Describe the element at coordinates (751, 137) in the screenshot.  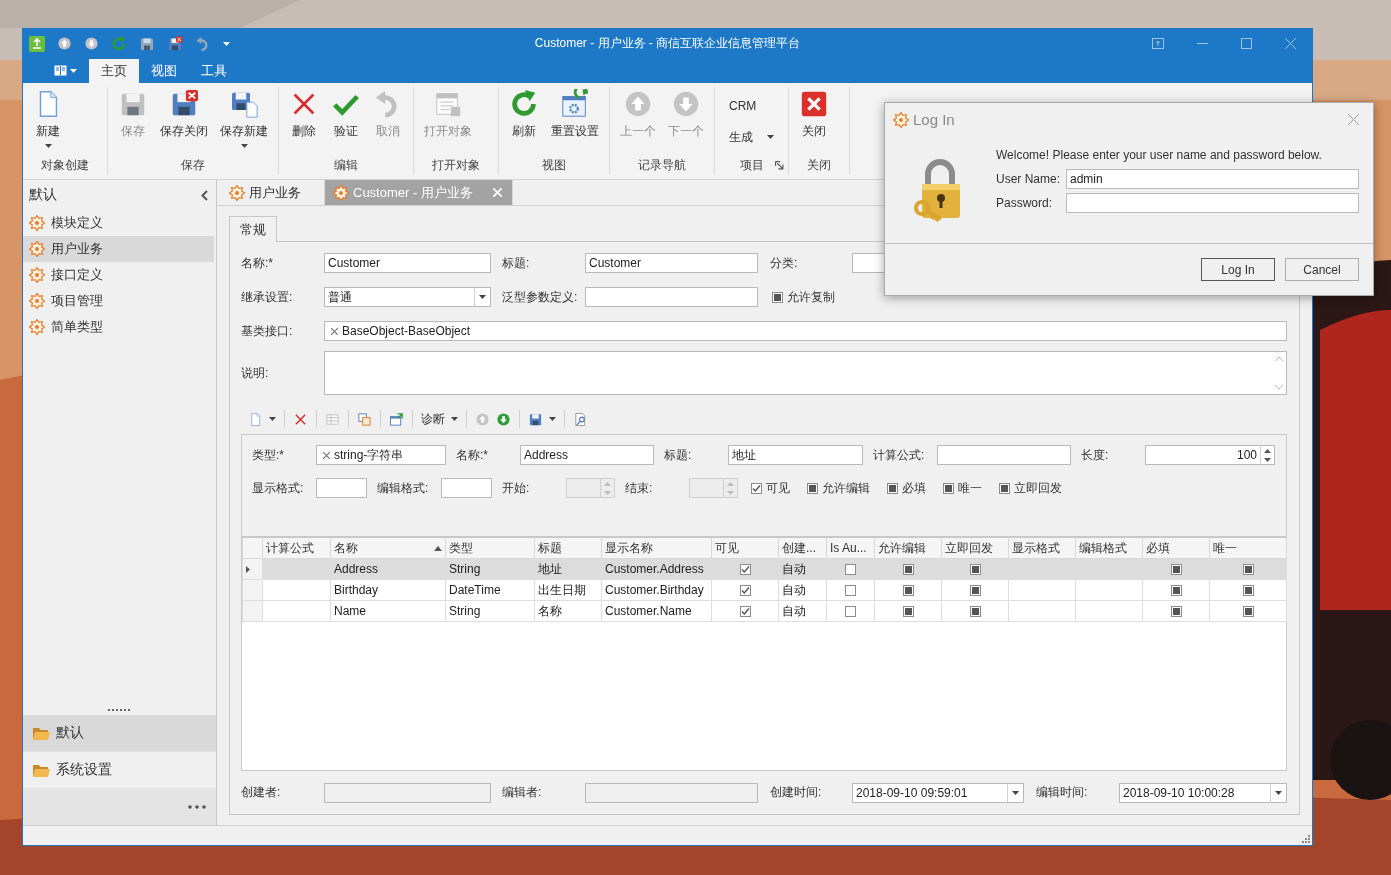
I see `ribbon-button: 生成` at that location.